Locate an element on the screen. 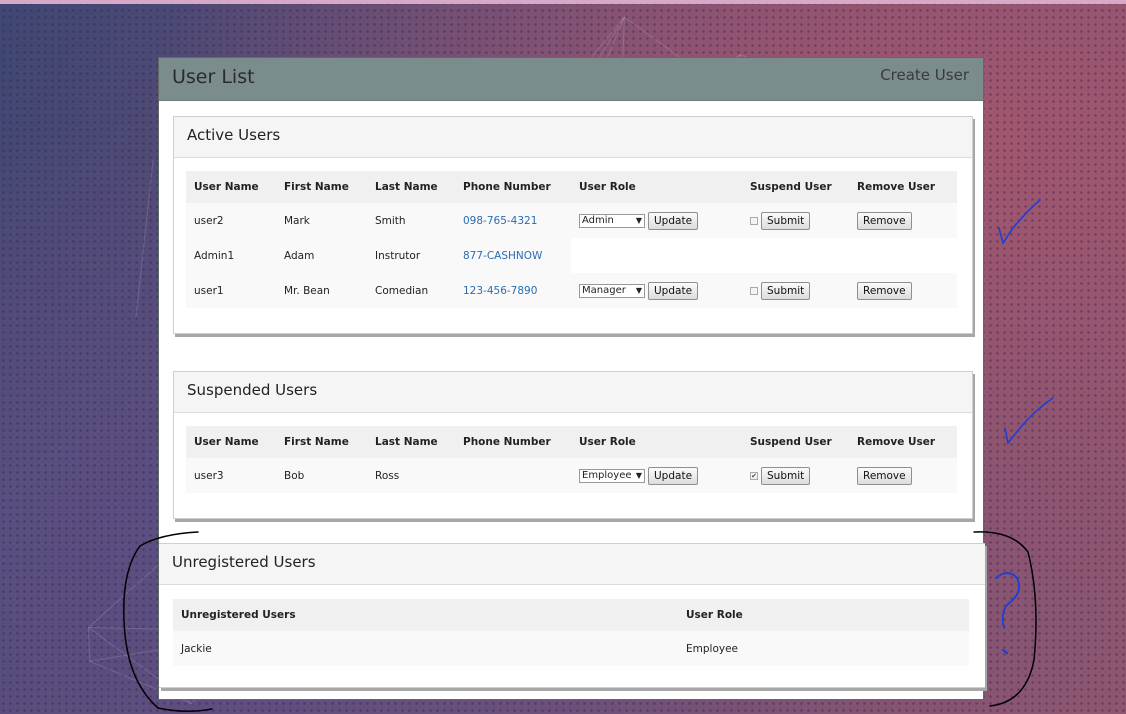  cell-role: Employee is located at coordinates (823, 648).